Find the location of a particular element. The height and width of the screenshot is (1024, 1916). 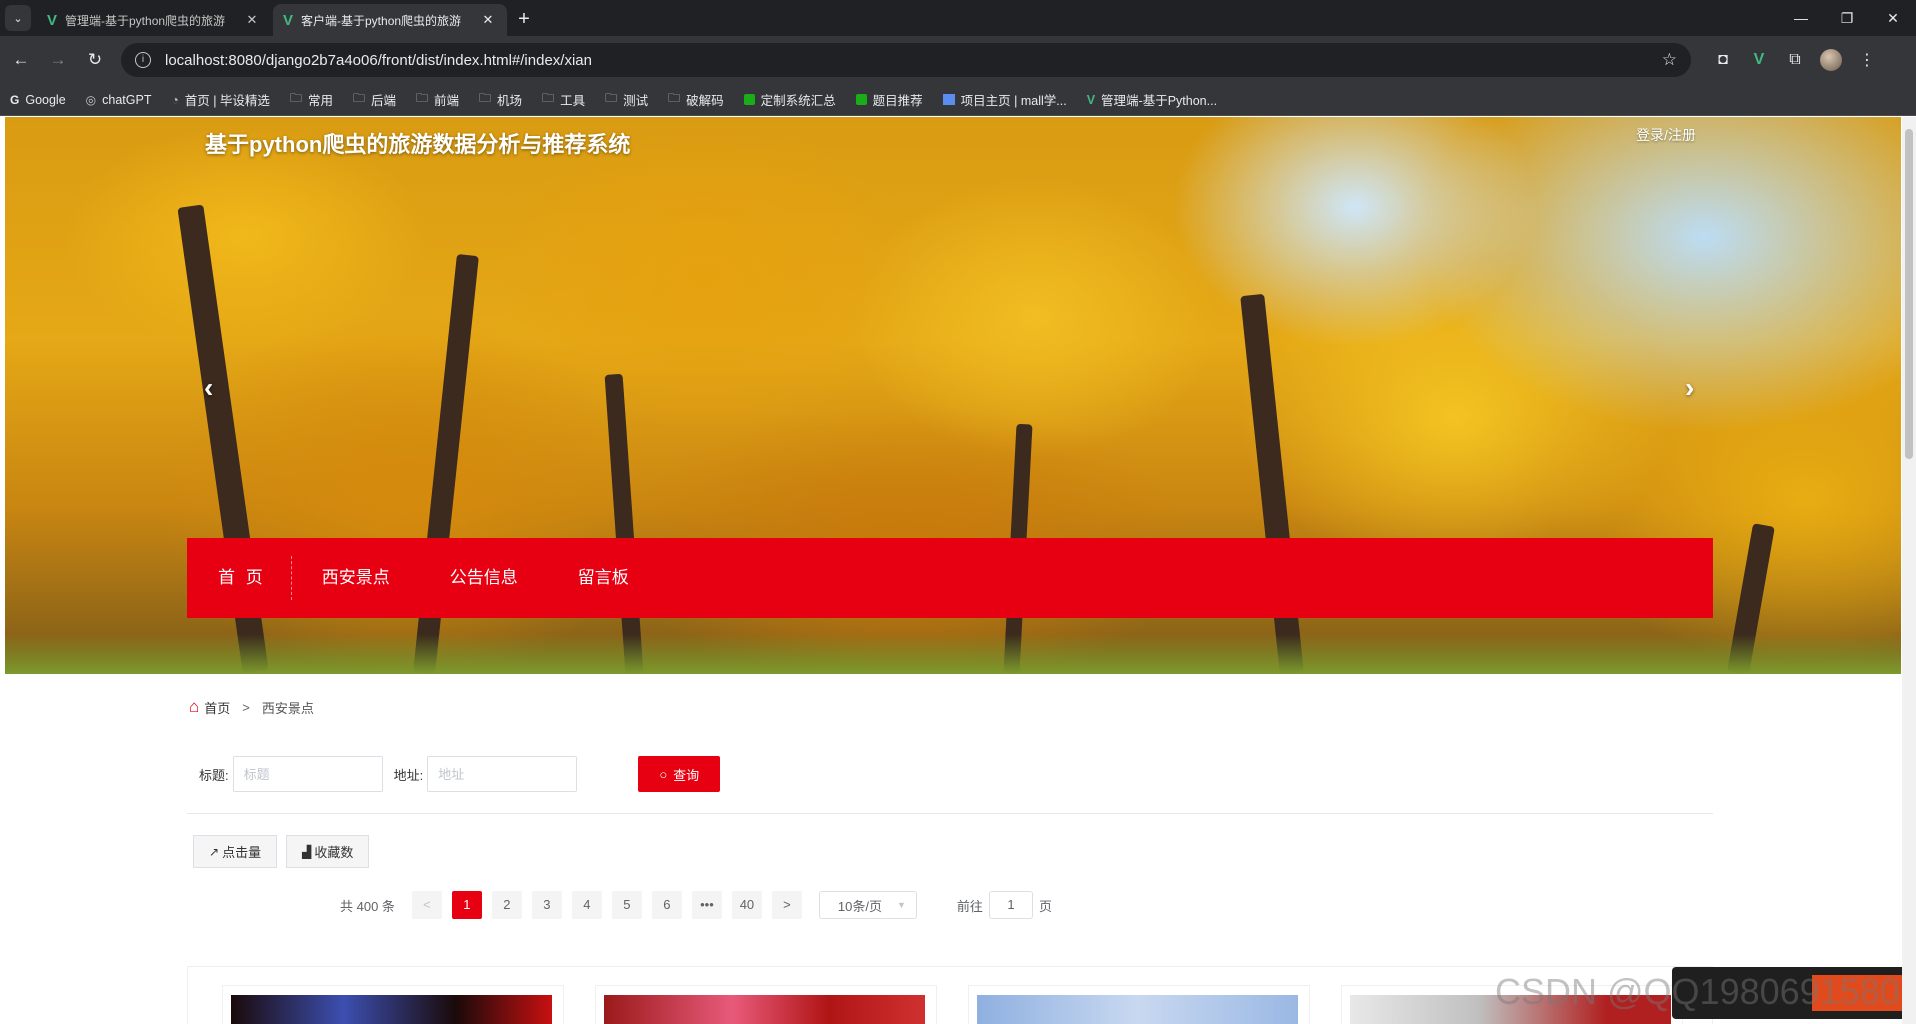

next-page-button: > is located at coordinates (786, 905).